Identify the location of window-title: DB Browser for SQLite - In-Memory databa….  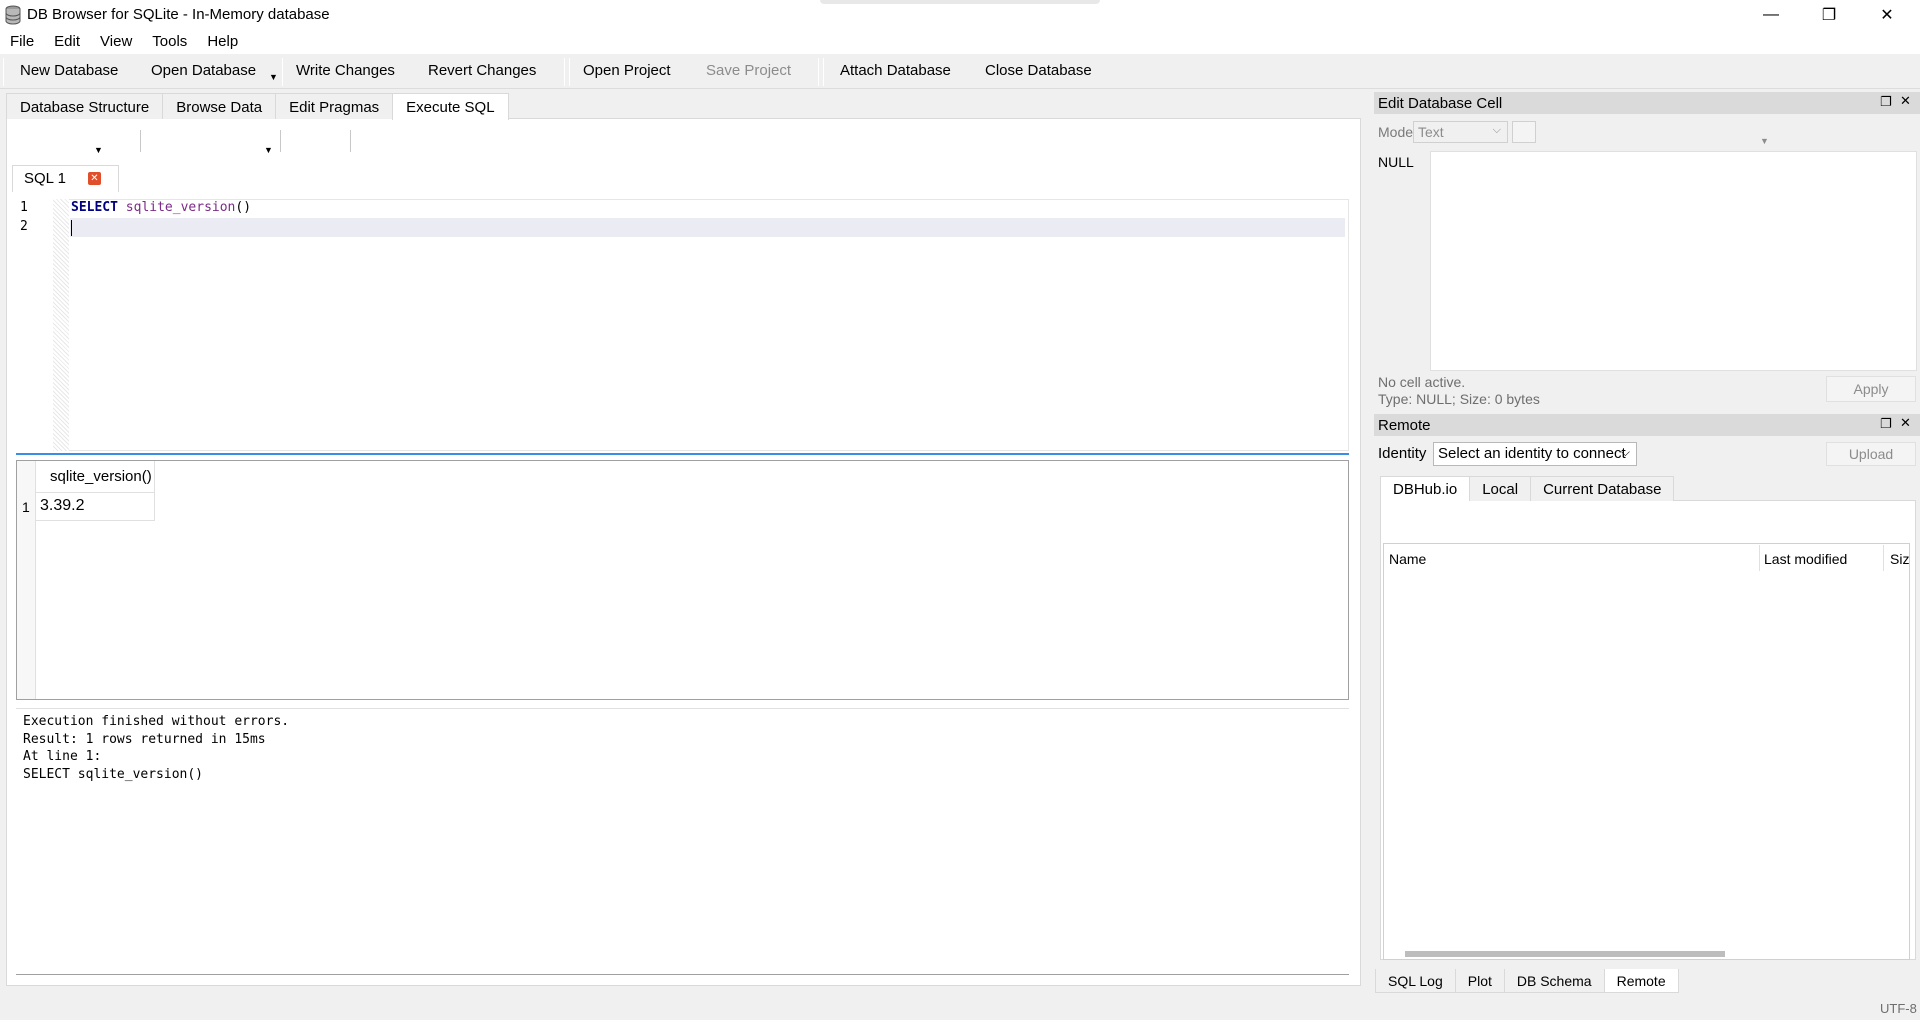
(178, 14).